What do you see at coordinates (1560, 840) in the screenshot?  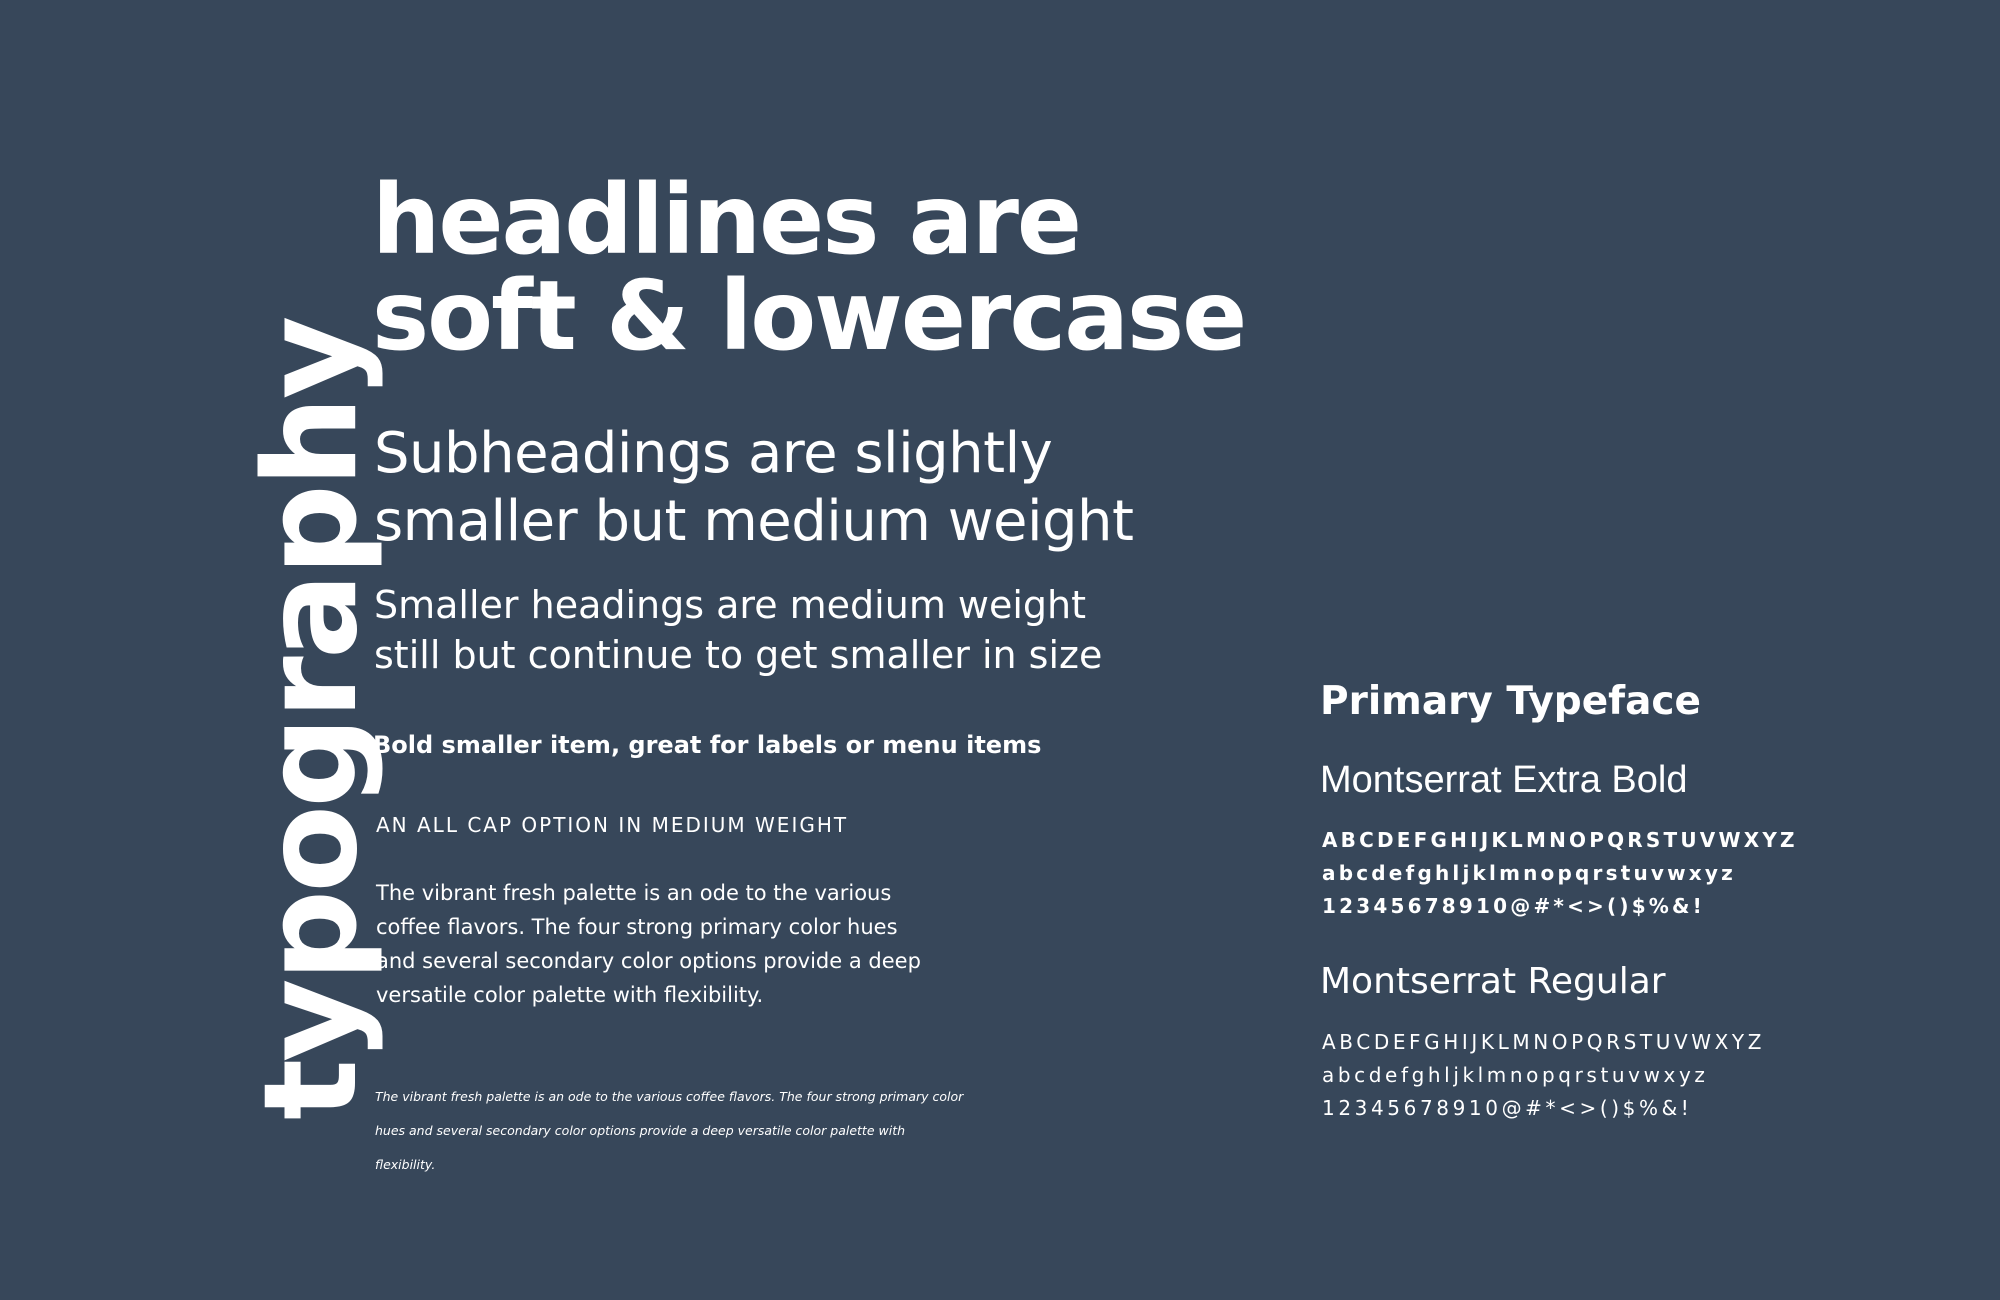 I see `extra-bold-uppercase: ABCDEFGHIJKLMNOPQRSTUVWXYZ` at bounding box center [1560, 840].